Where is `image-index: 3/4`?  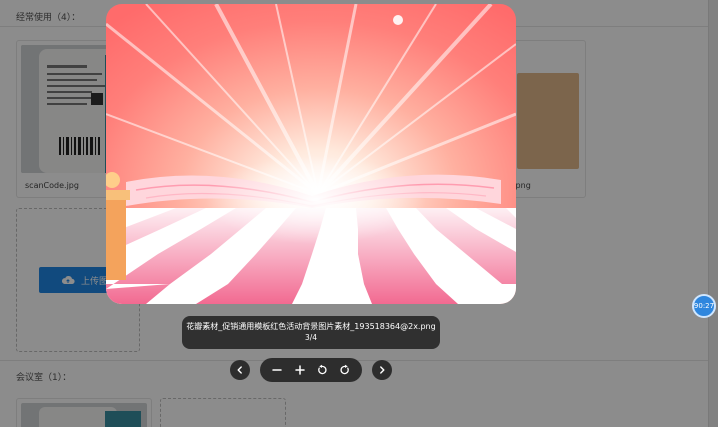
image-index: 3/4 is located at coordinates (311, 337).